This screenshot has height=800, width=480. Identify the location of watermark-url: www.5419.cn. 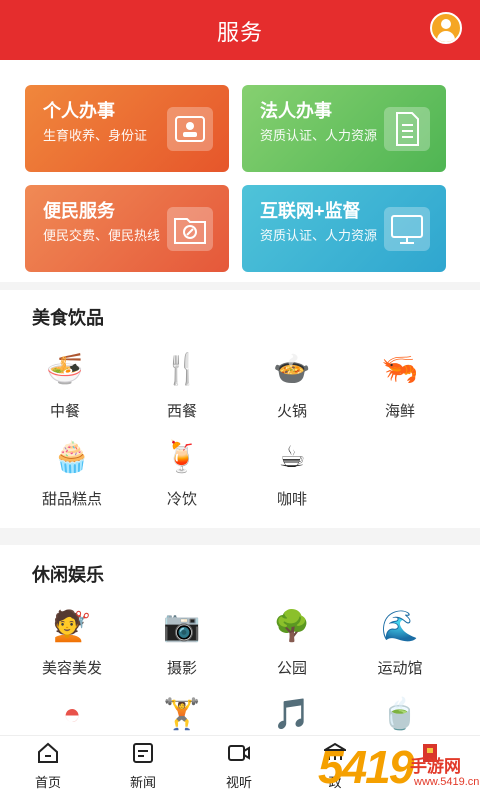
(447, 782).